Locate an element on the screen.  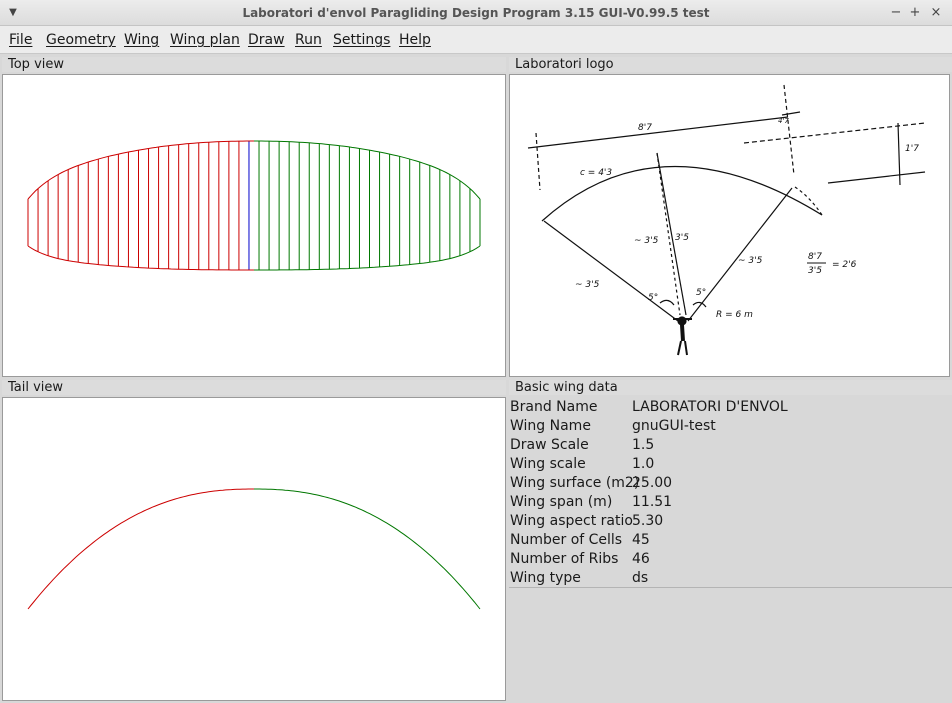
wing-data-value: 25.00 is located at coordinates (652, 483).